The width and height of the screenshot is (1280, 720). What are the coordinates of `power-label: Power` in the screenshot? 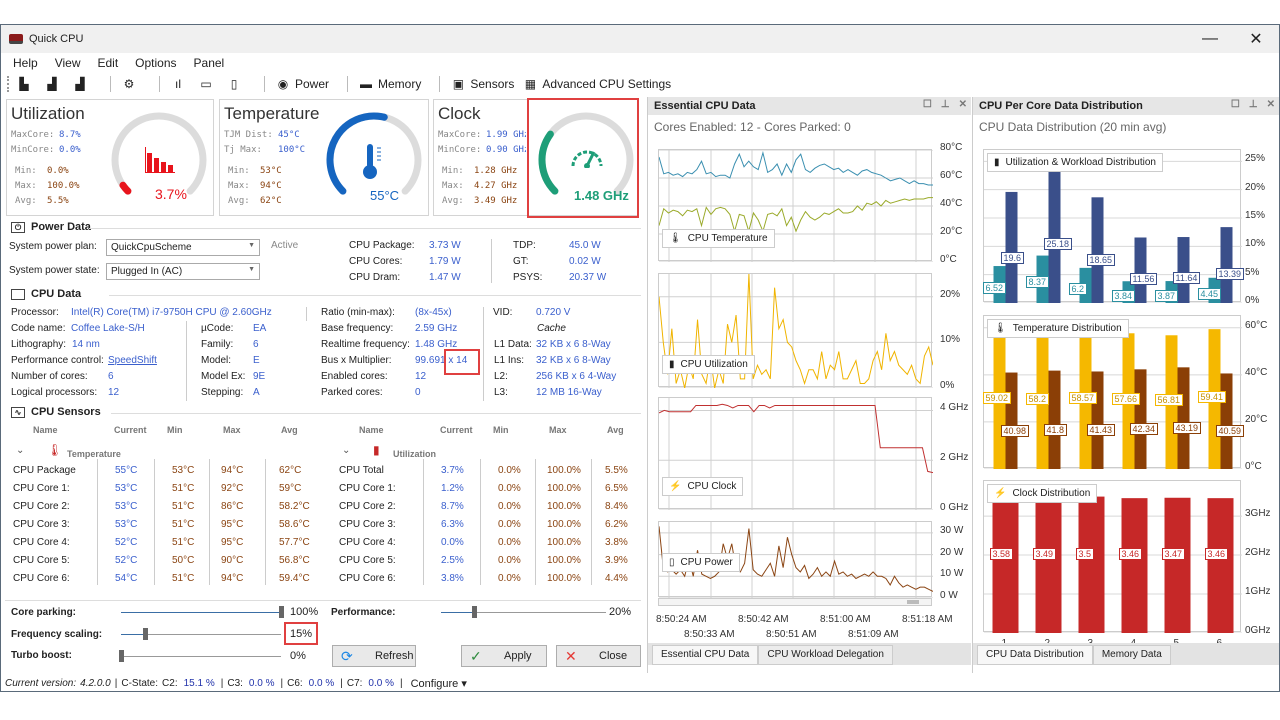 It's located at (312, 84).